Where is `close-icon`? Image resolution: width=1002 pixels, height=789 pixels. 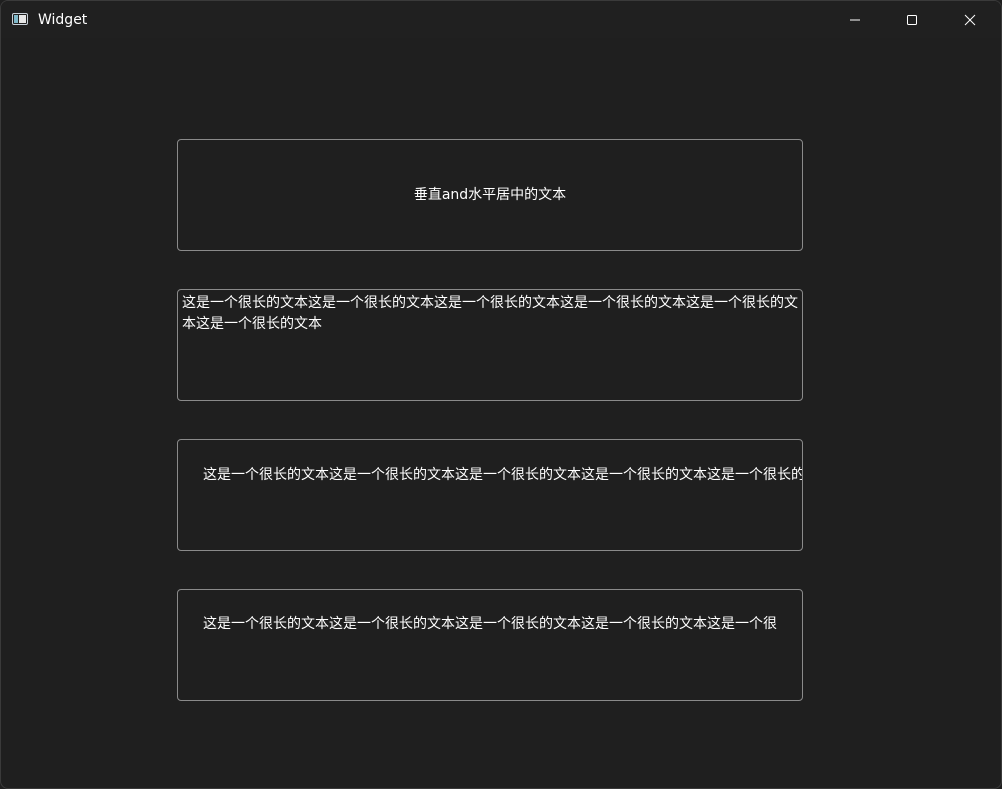 close-icon is located at coordinates (970, 20).